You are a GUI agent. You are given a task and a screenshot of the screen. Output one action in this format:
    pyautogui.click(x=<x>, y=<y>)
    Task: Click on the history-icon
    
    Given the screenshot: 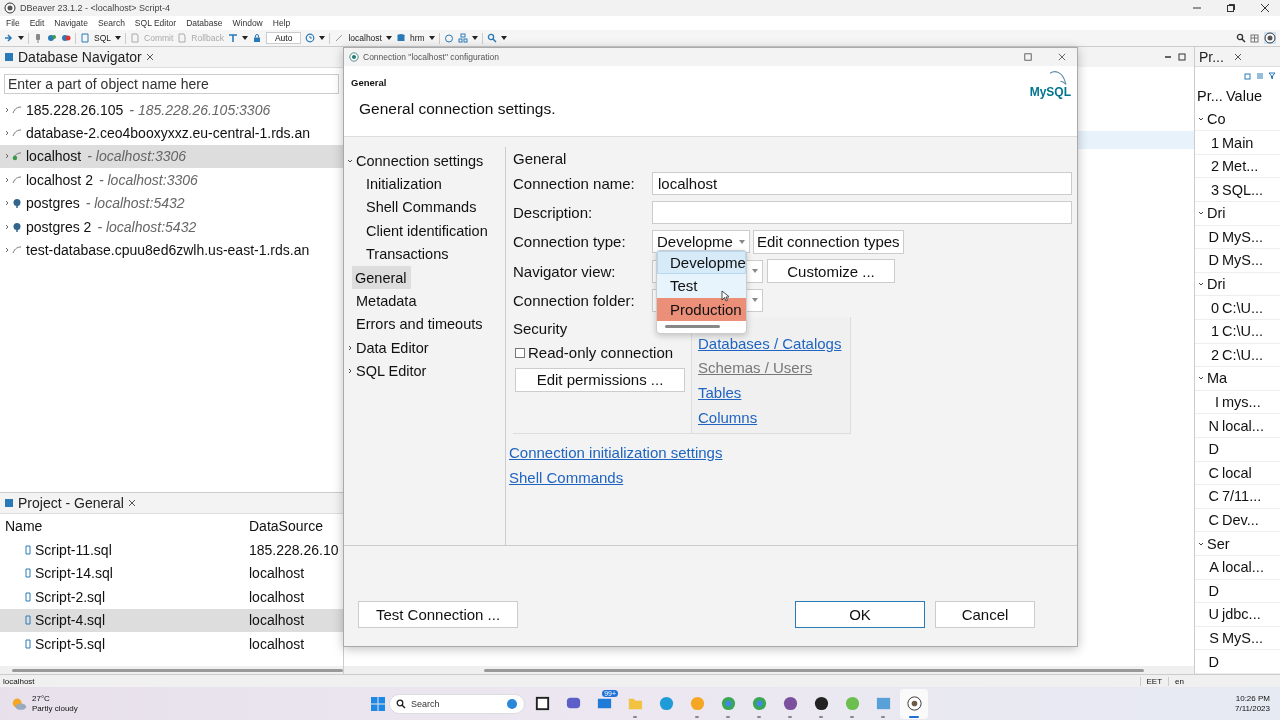 What is the action you would take?
    pyautogui.click(x=310, y=38)
    